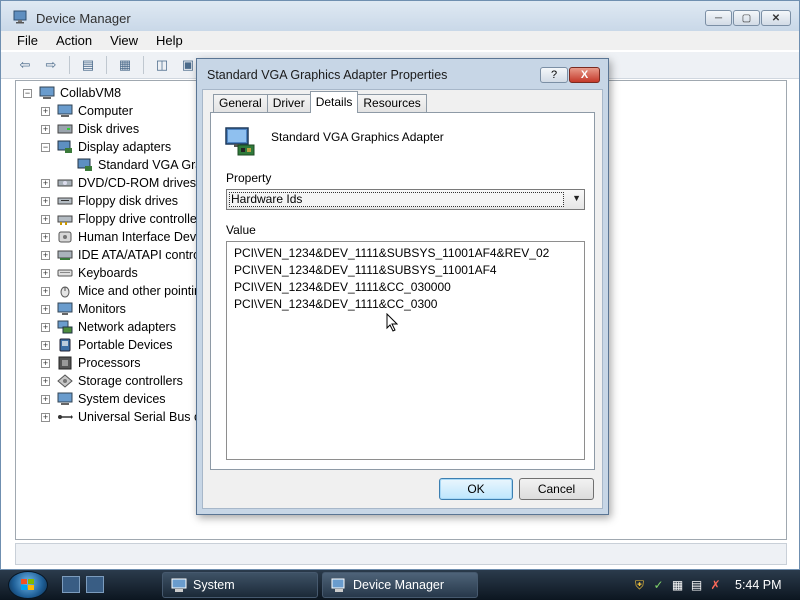 This screenshot has width=800, height=600. What do you see at coordinates (240, 103) in the screenshot?
I see `tab-general: General` at bounding box center [240, 103].